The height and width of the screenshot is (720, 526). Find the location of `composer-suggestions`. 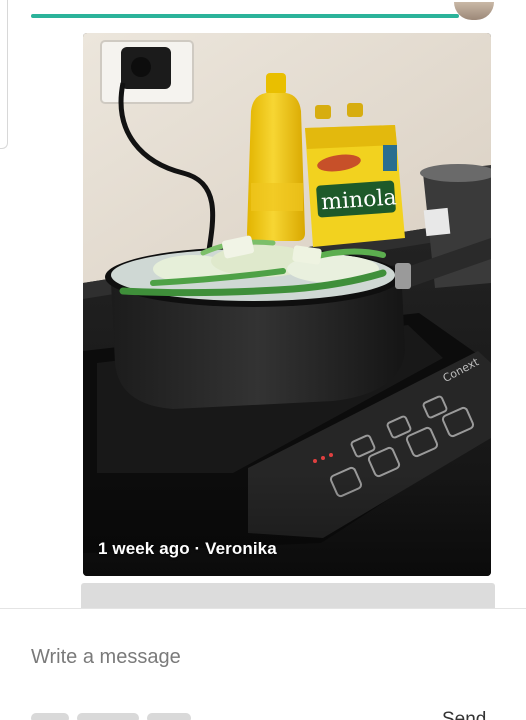

composer-suggestions is located at coordinates (146, 716).